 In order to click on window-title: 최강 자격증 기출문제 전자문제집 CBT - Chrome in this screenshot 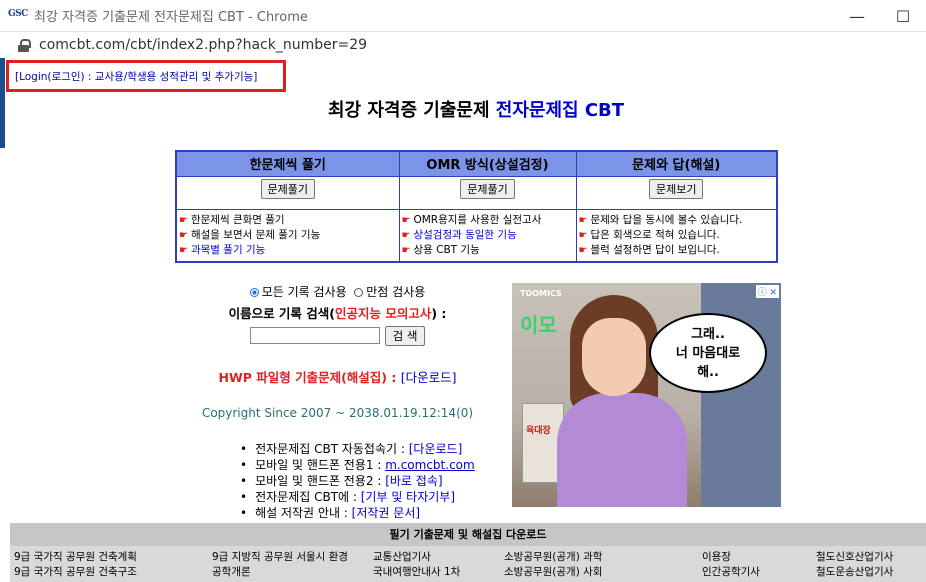, I will do `click(171, 17)`.